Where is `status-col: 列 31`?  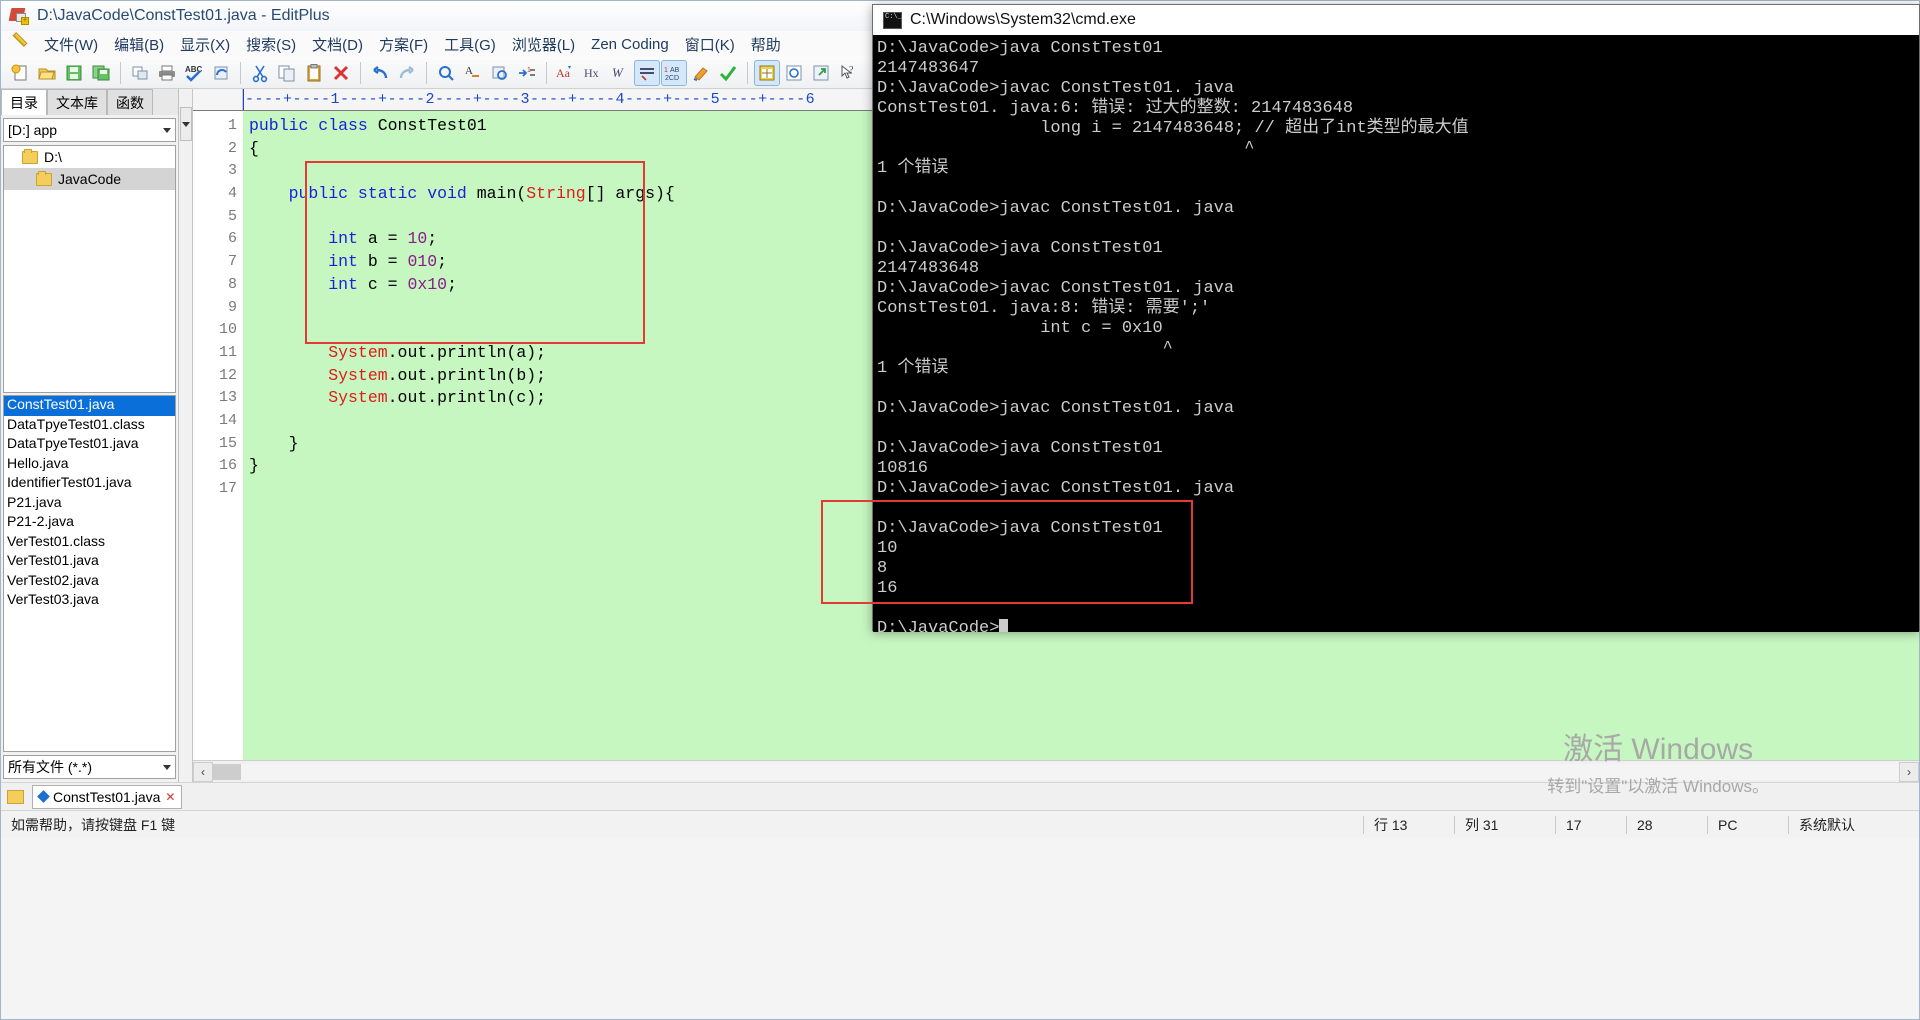
status-col: 列 31 is located at coordinates (1482, 824).